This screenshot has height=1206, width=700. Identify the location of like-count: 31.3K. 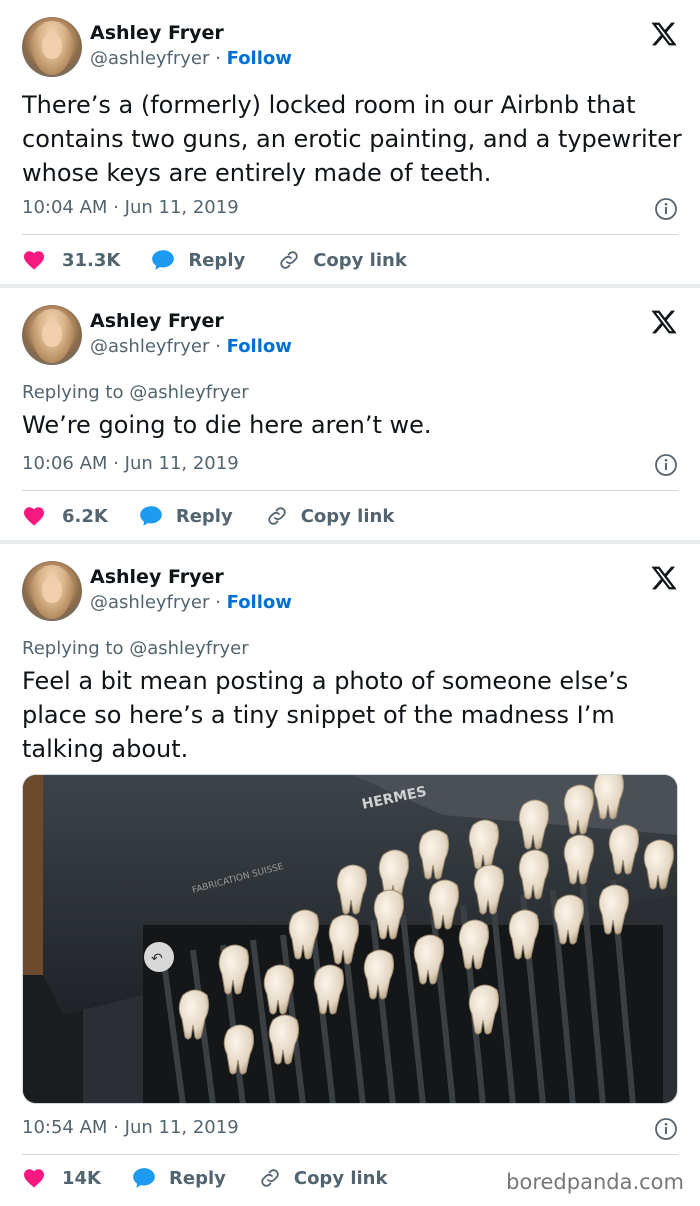
(91, 260).